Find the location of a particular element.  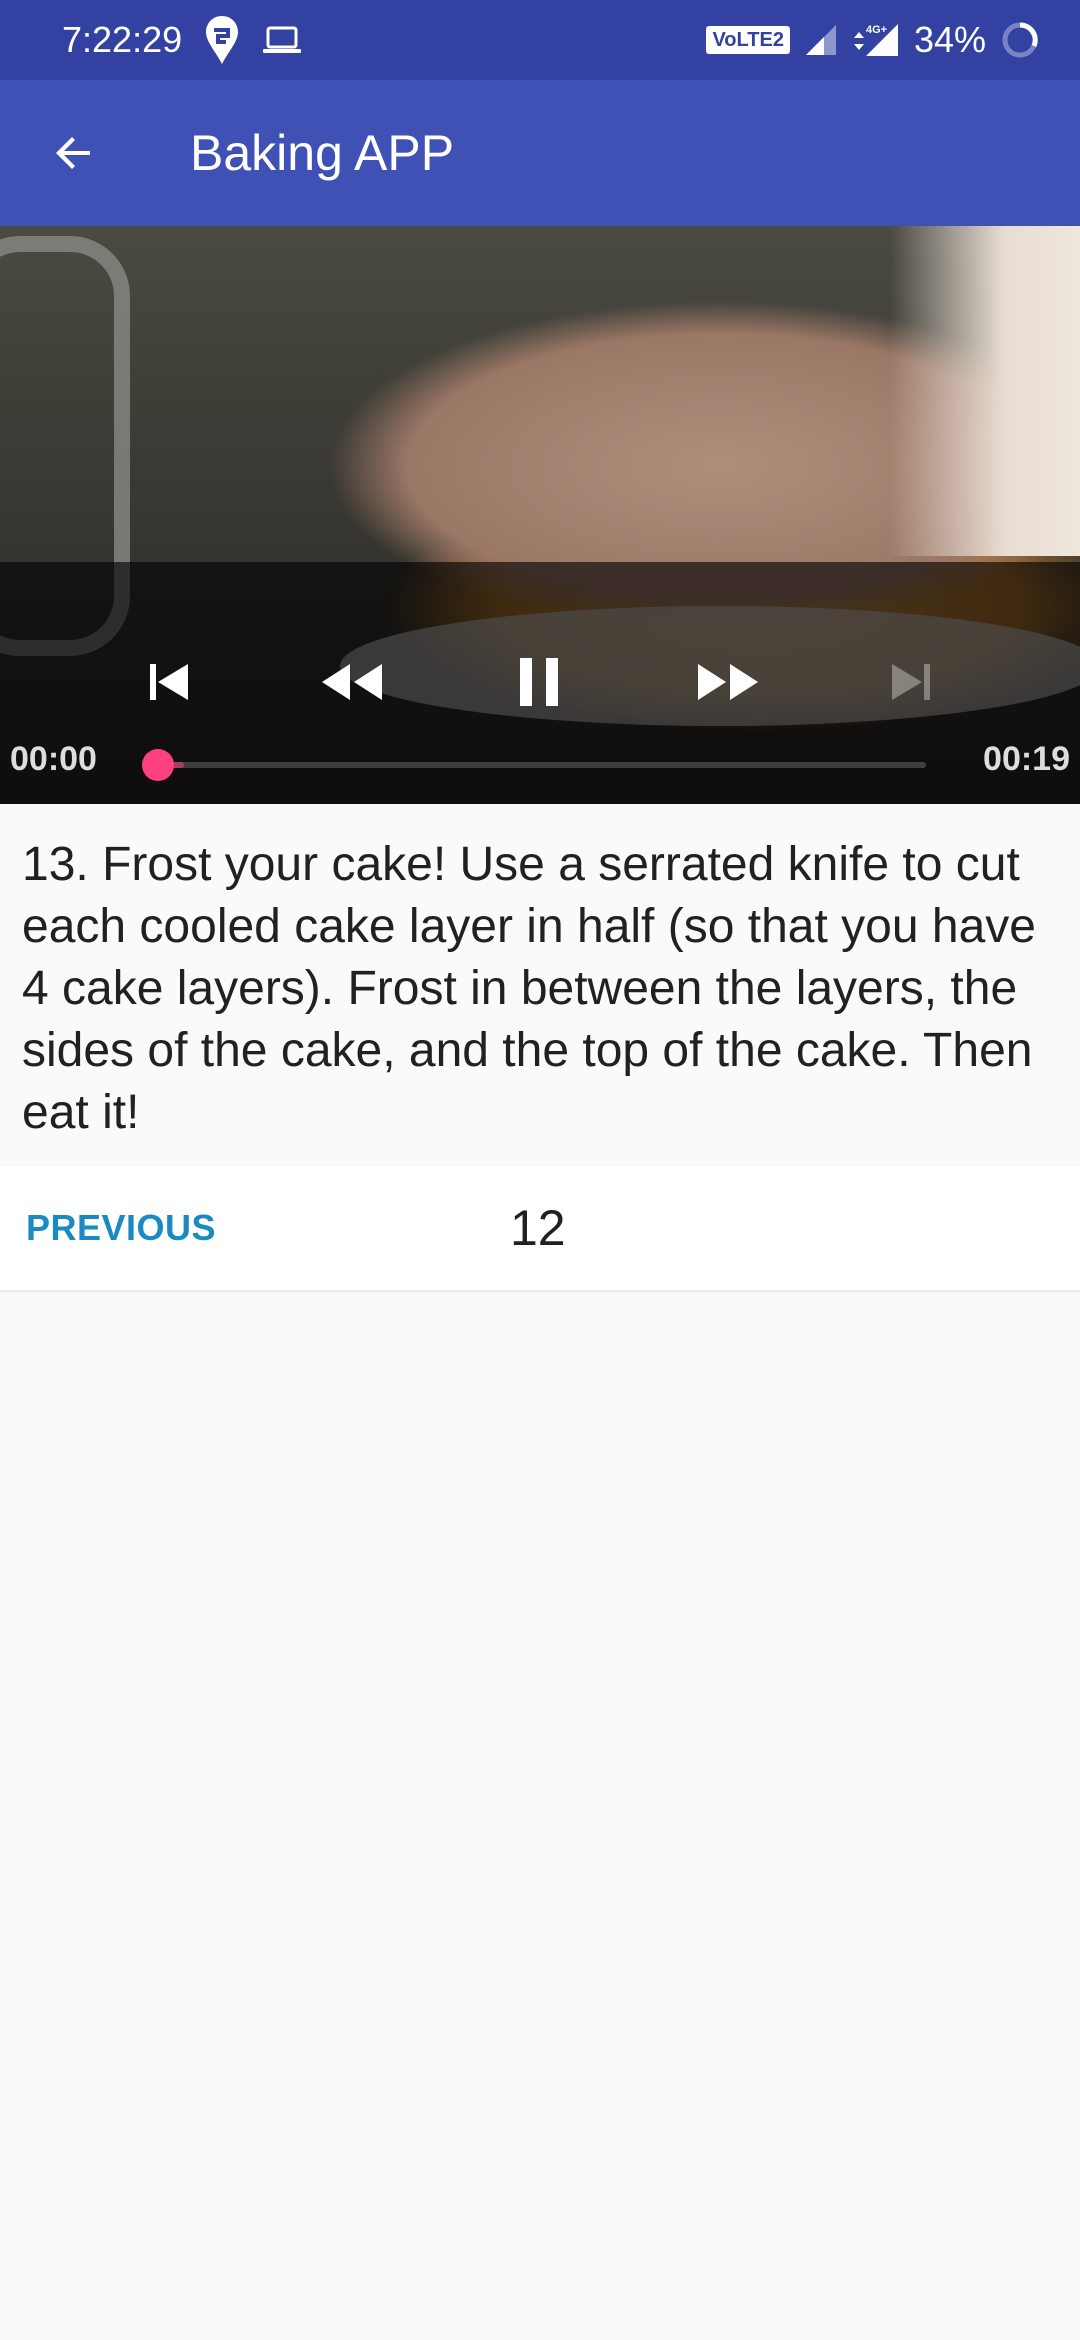

pause-icon is located at coordinates (539, 682).